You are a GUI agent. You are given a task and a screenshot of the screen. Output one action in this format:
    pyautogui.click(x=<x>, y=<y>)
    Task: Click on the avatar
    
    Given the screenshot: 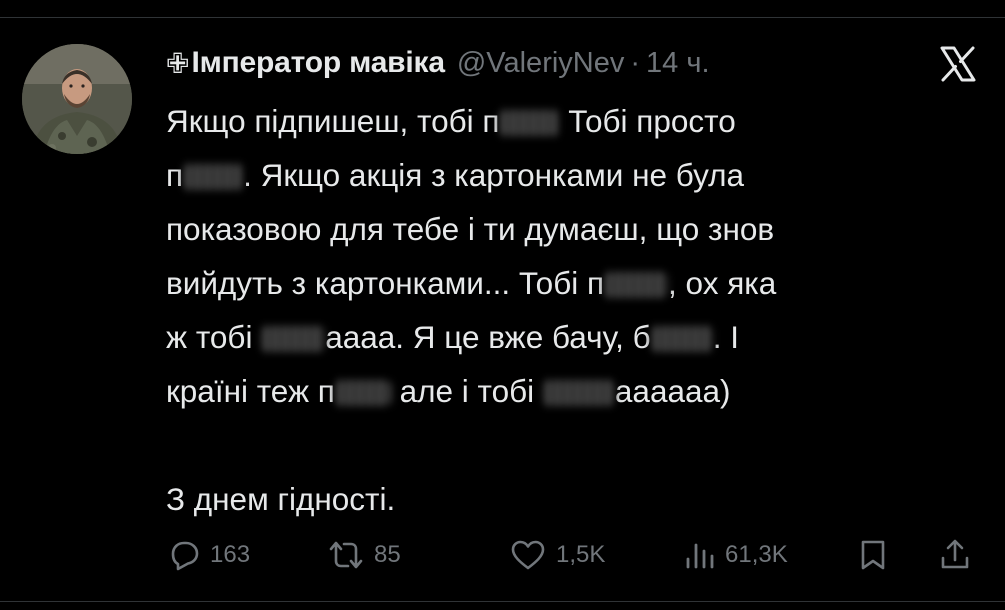 What is the action you would take?
    pyautogui.click(x=77, y=99)
    